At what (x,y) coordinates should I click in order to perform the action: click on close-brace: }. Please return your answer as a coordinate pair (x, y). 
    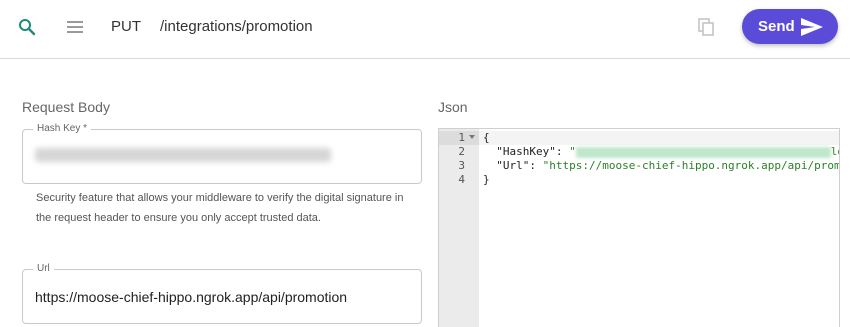
    Looking at the image, I should click on (486, 179).